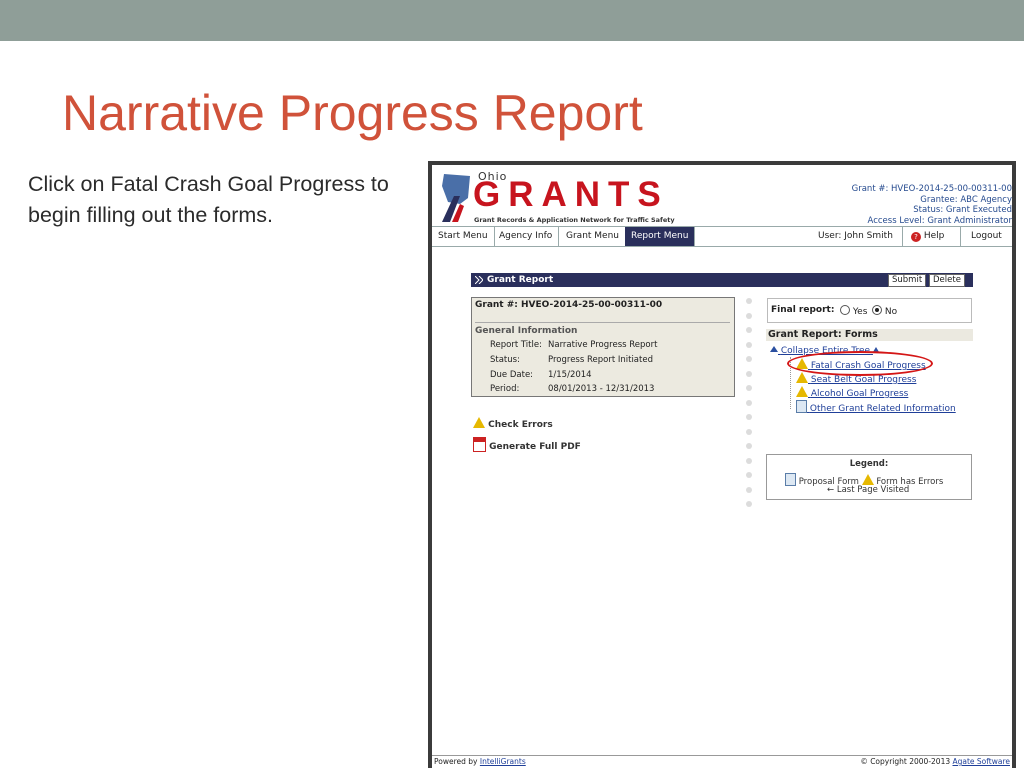  What do you see at coordinates (863, 380) in the screenshot?
I see `seat-belt-label: Seat Belt Goal Progress` at bounding box center [863, 380].